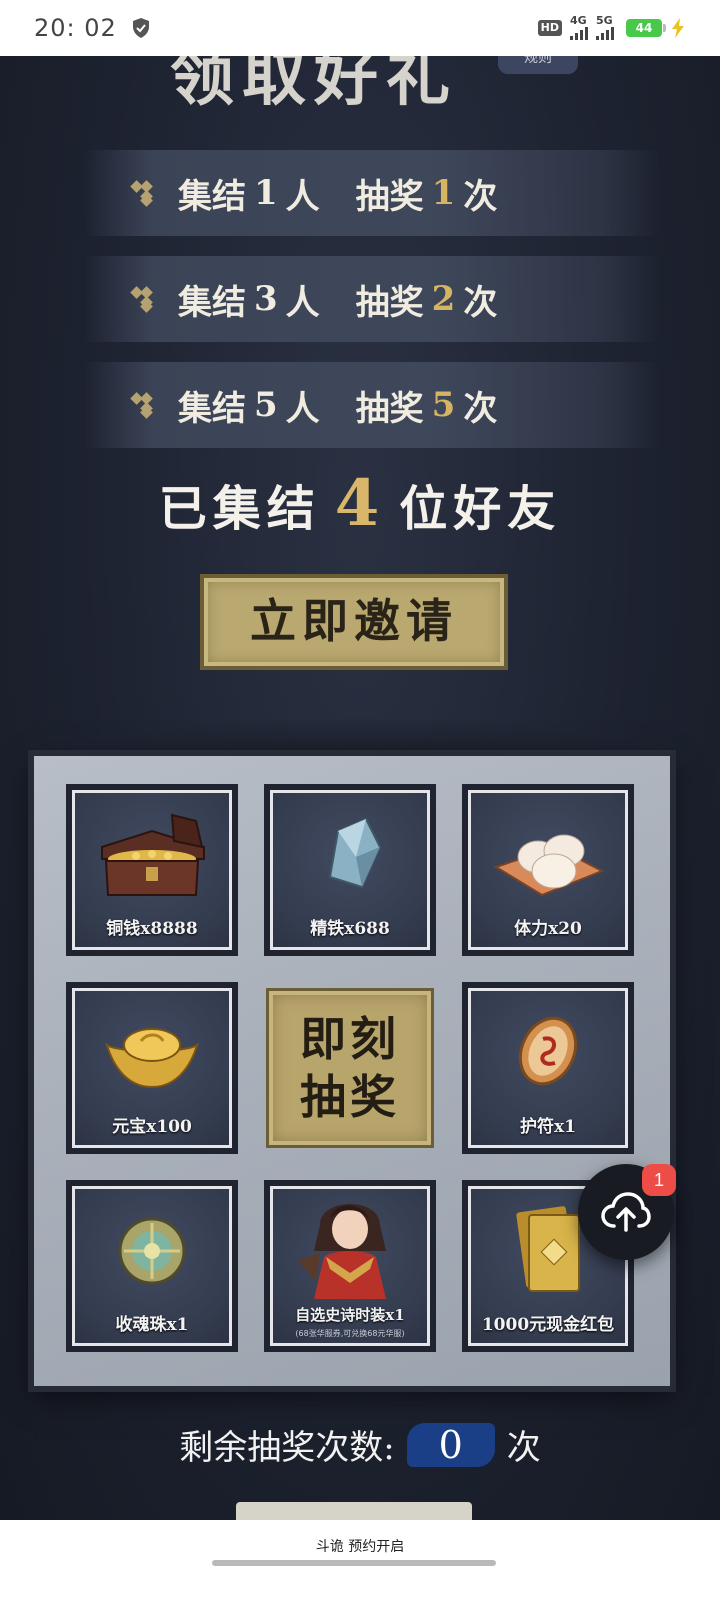 The height and width of the screenshot is (1600, 720). I want to click on charging-icon, so click(678, 28).